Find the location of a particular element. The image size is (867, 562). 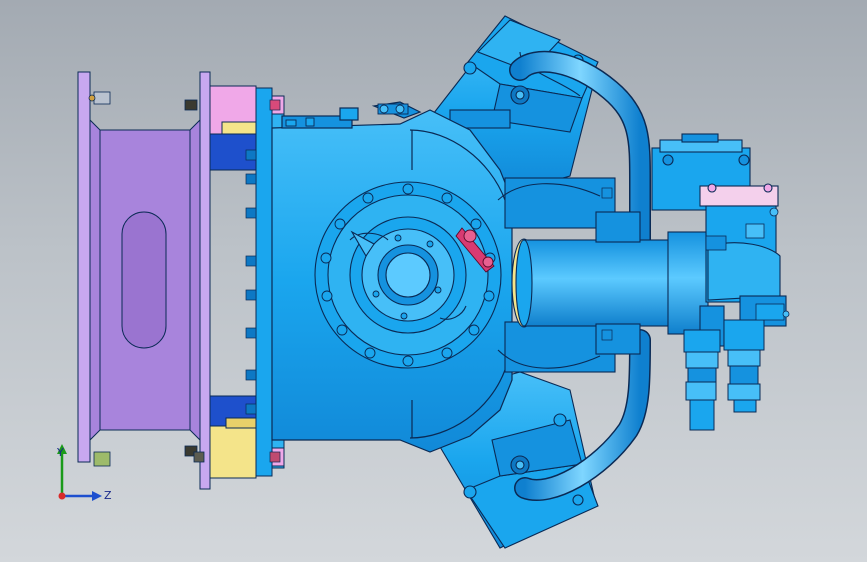

adapter-blocks is located at coordinates (233, 282).